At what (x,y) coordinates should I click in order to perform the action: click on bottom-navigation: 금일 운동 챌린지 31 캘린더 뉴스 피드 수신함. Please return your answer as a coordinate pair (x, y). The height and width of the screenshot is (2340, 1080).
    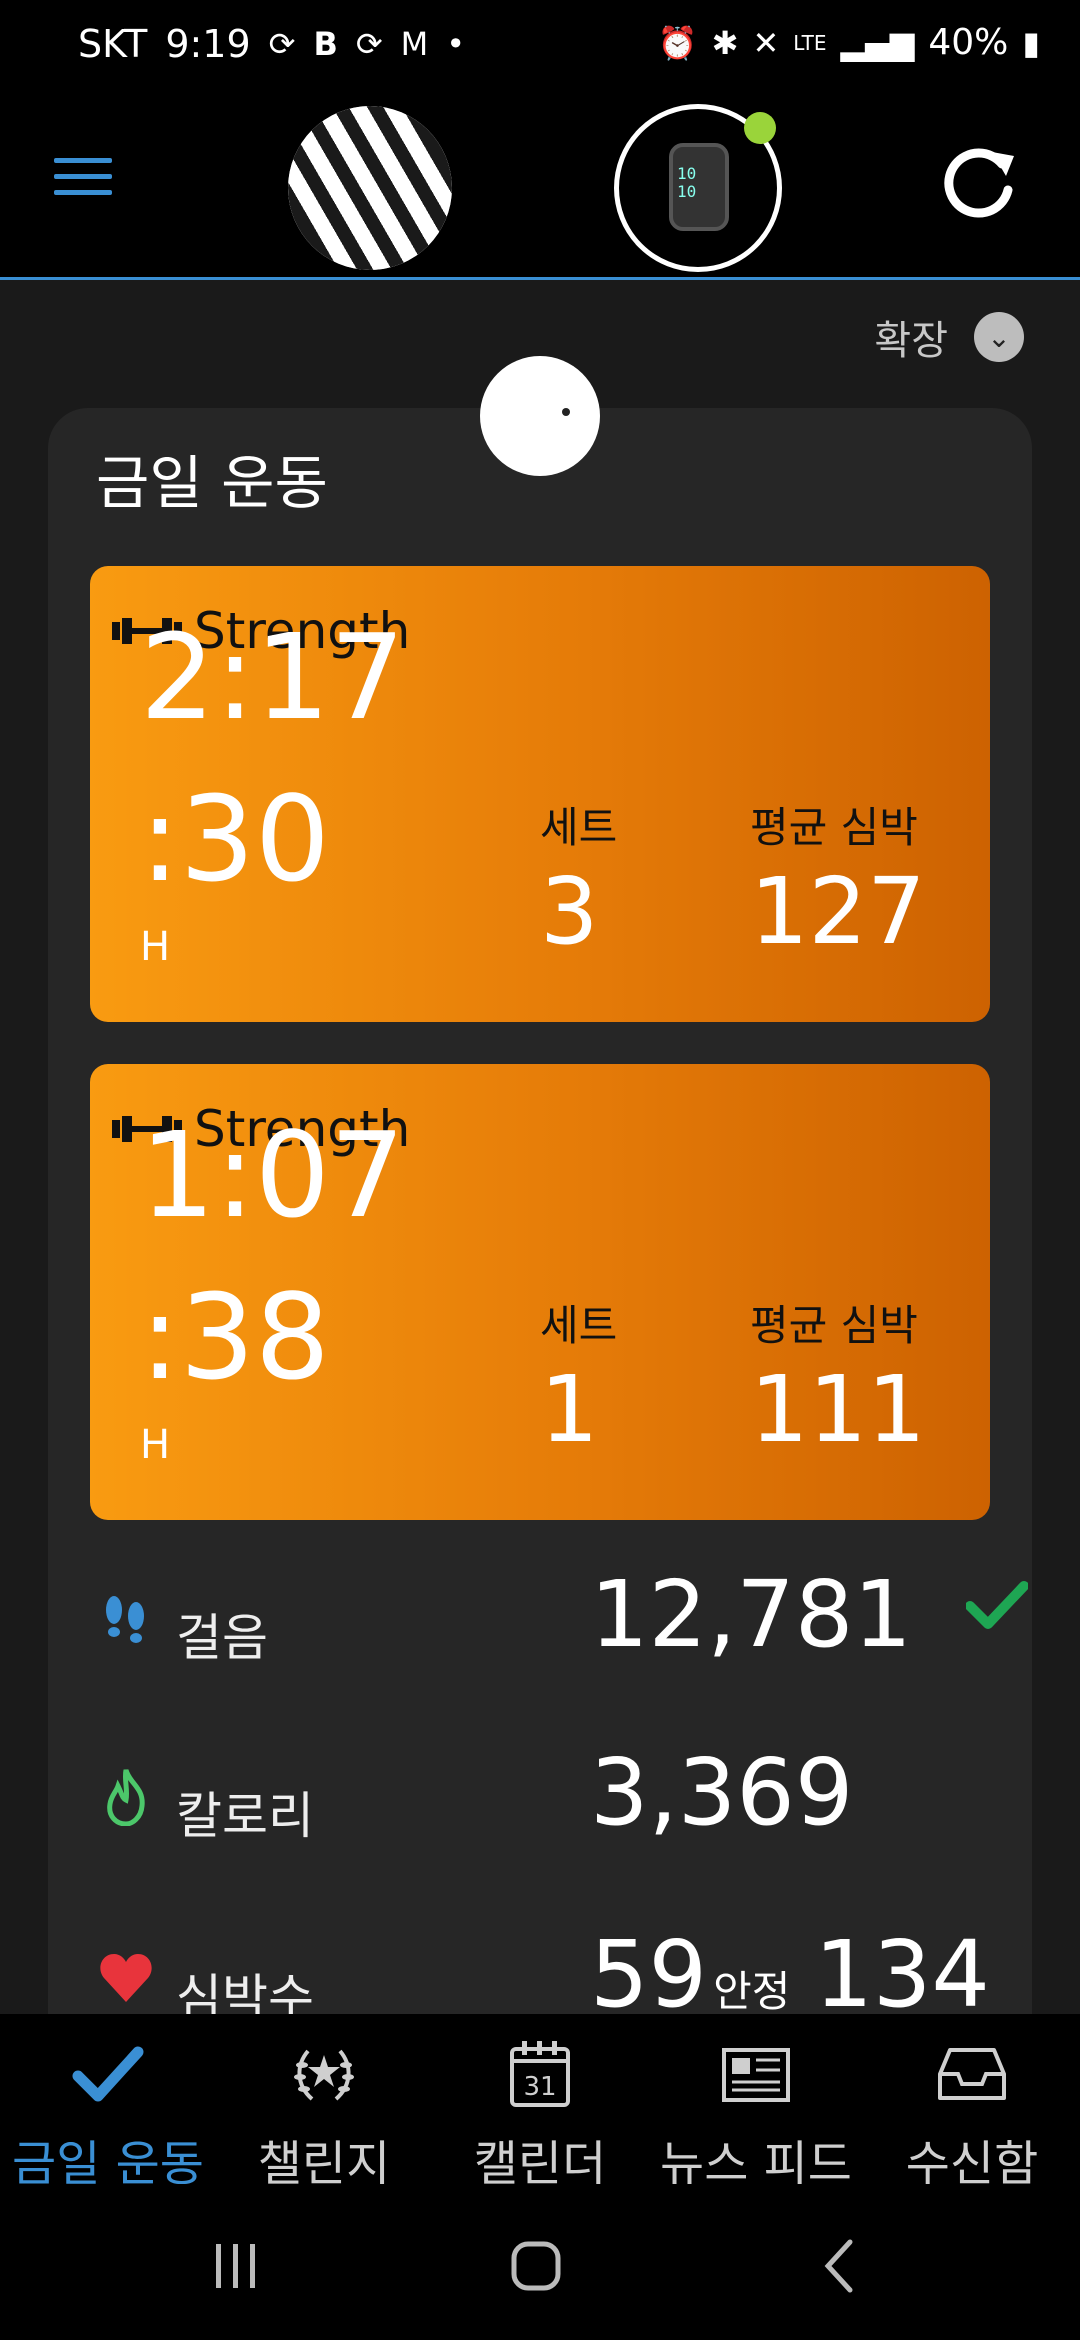
    Looking at the image, I should click on (540, 2103).